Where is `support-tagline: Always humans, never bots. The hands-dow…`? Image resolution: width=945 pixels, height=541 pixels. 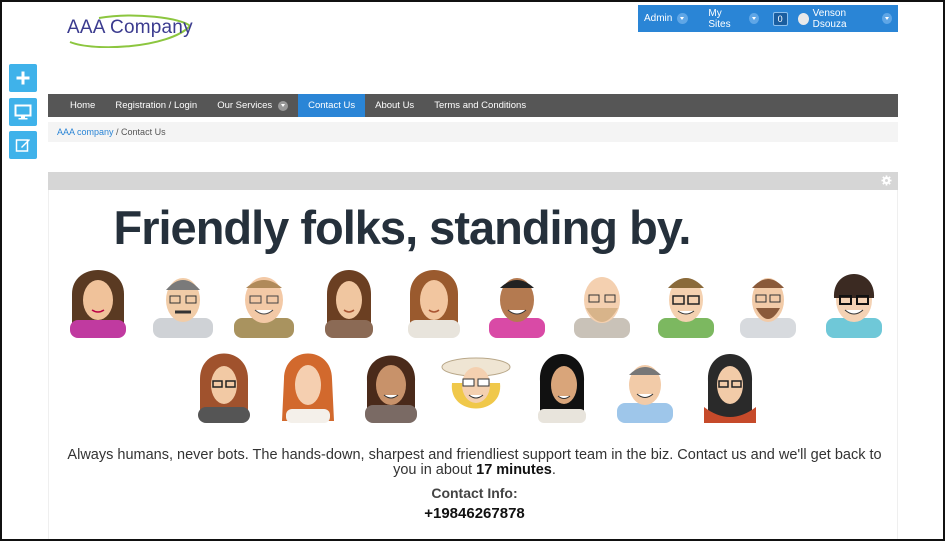 support-tagline: Always humans, never bots. The hands-dow… is located at coordinates (474, 463).